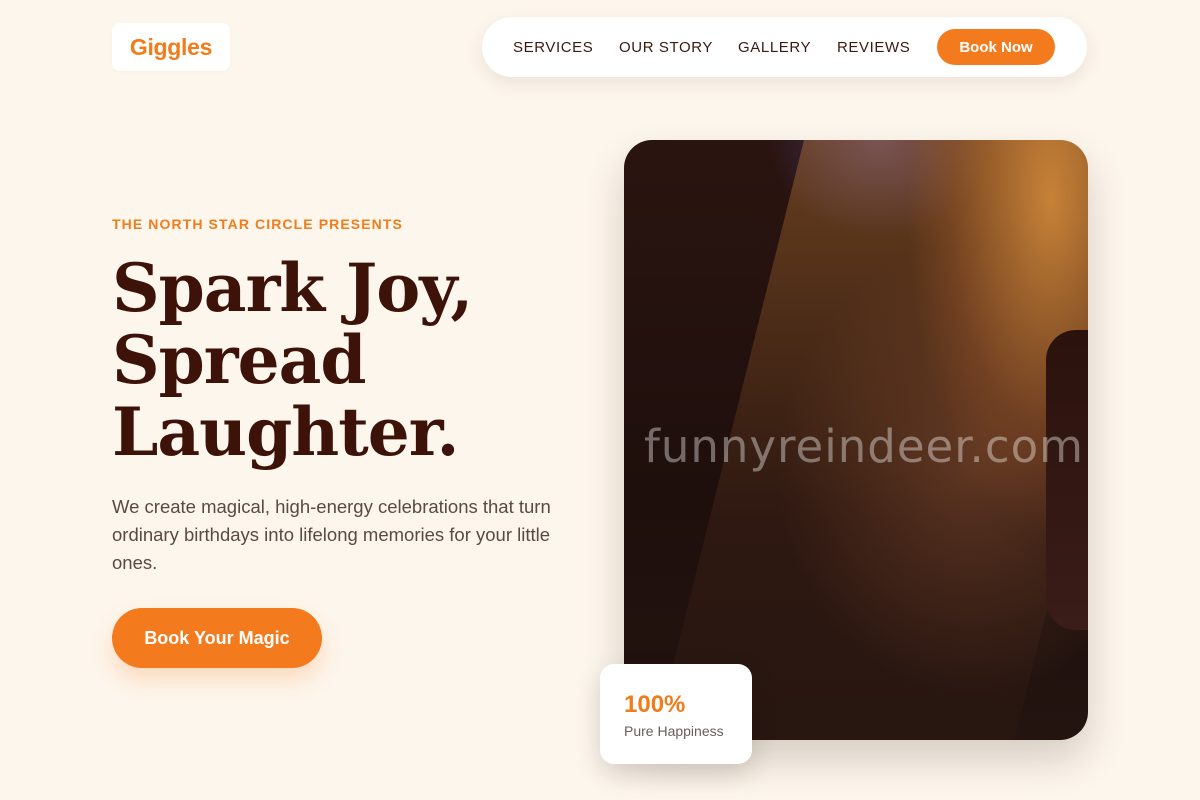 This screenshot has height=800, width=1200. Describe the element at coordinates (285, 432) in the screenshot. I see `hero-headline-line-3: Laughter.` at that location.